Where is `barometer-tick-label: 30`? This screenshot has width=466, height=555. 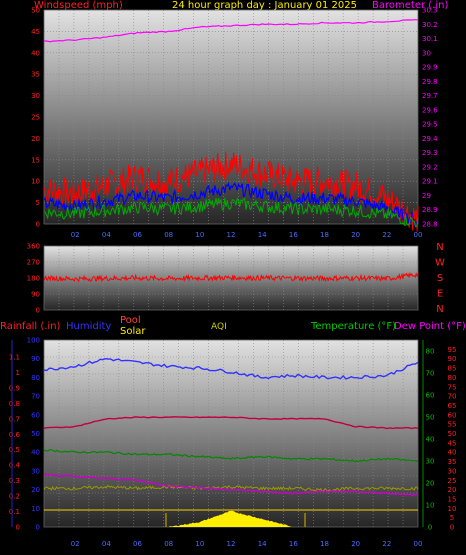
barometer-tick-label: 30 is located at coordinates (426, 53).